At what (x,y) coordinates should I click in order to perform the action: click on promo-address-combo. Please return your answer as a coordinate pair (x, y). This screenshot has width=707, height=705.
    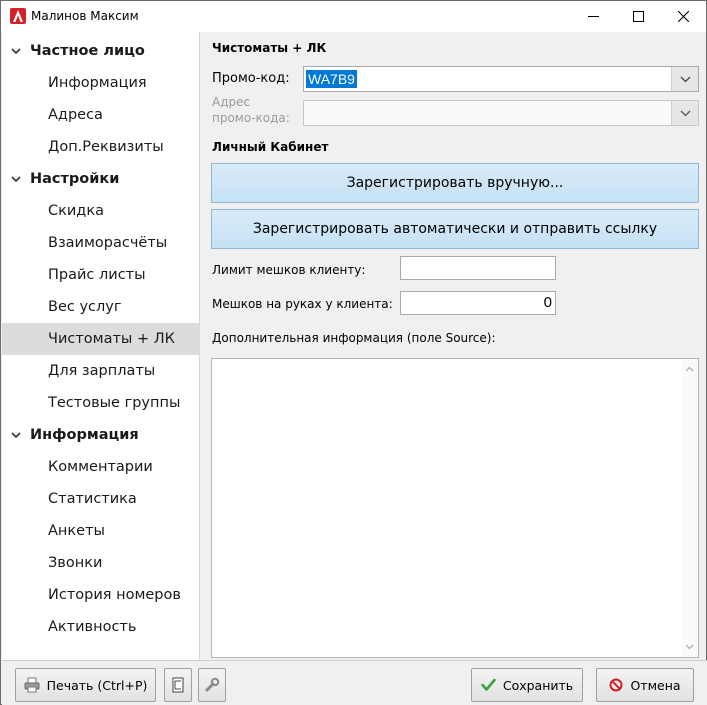
    Looking at the image, I should click on (501, 113).